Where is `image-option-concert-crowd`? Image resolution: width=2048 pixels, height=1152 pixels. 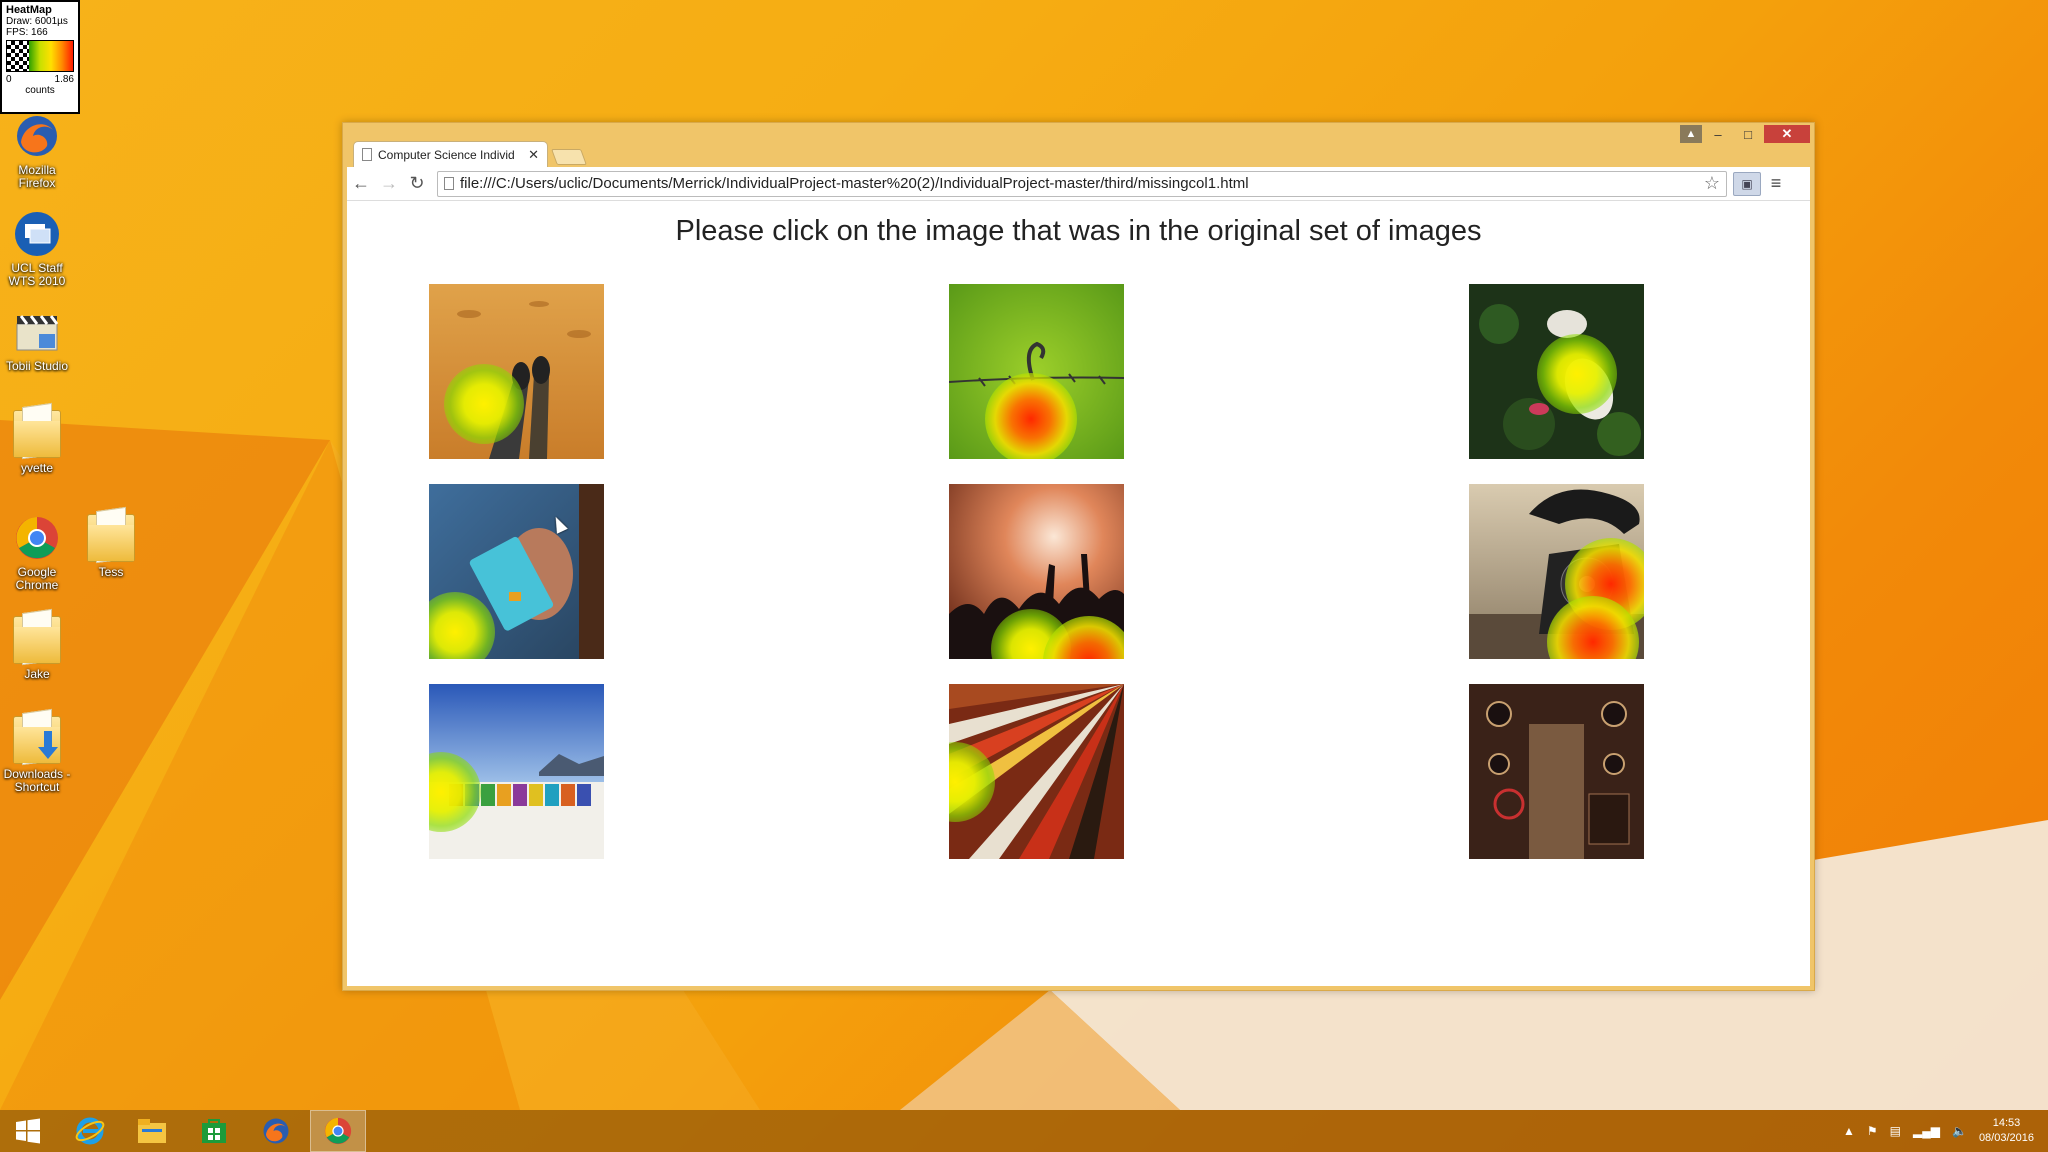 image-option-concert-crowd is located at coordinates (1036, 571).